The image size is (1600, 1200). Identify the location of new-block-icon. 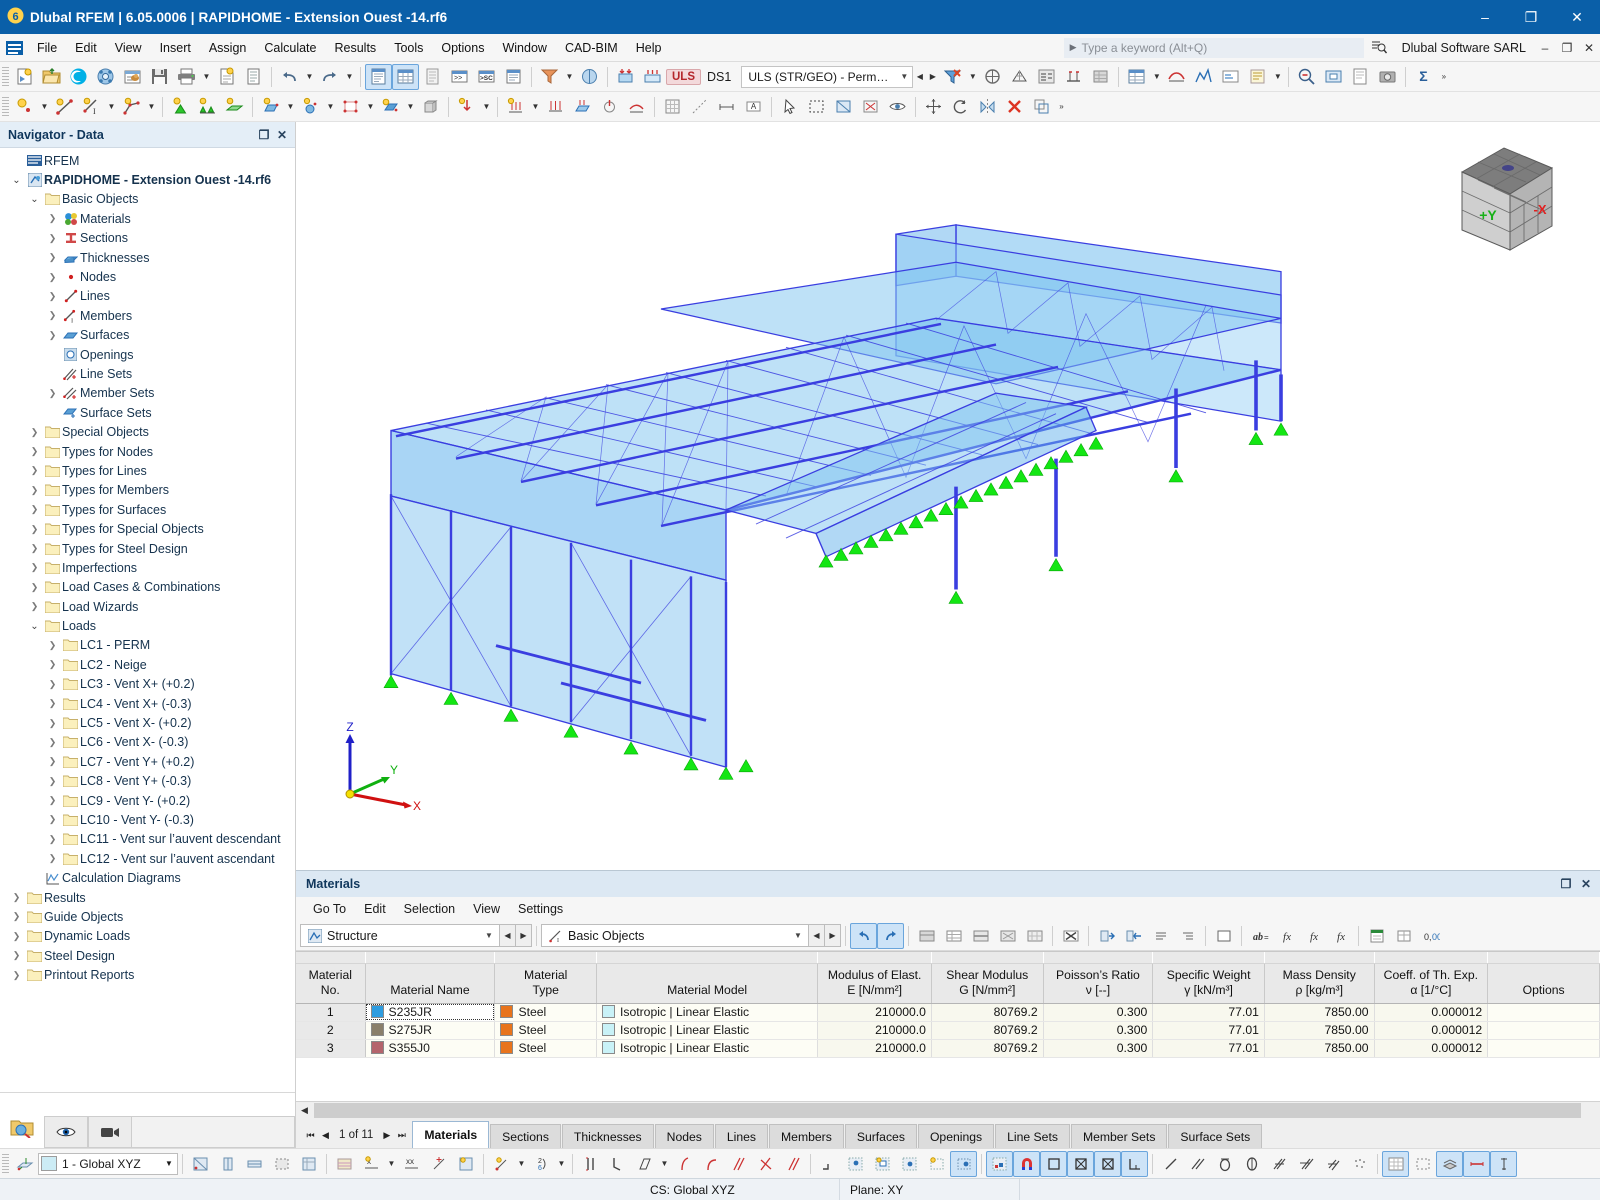
(430, 107).